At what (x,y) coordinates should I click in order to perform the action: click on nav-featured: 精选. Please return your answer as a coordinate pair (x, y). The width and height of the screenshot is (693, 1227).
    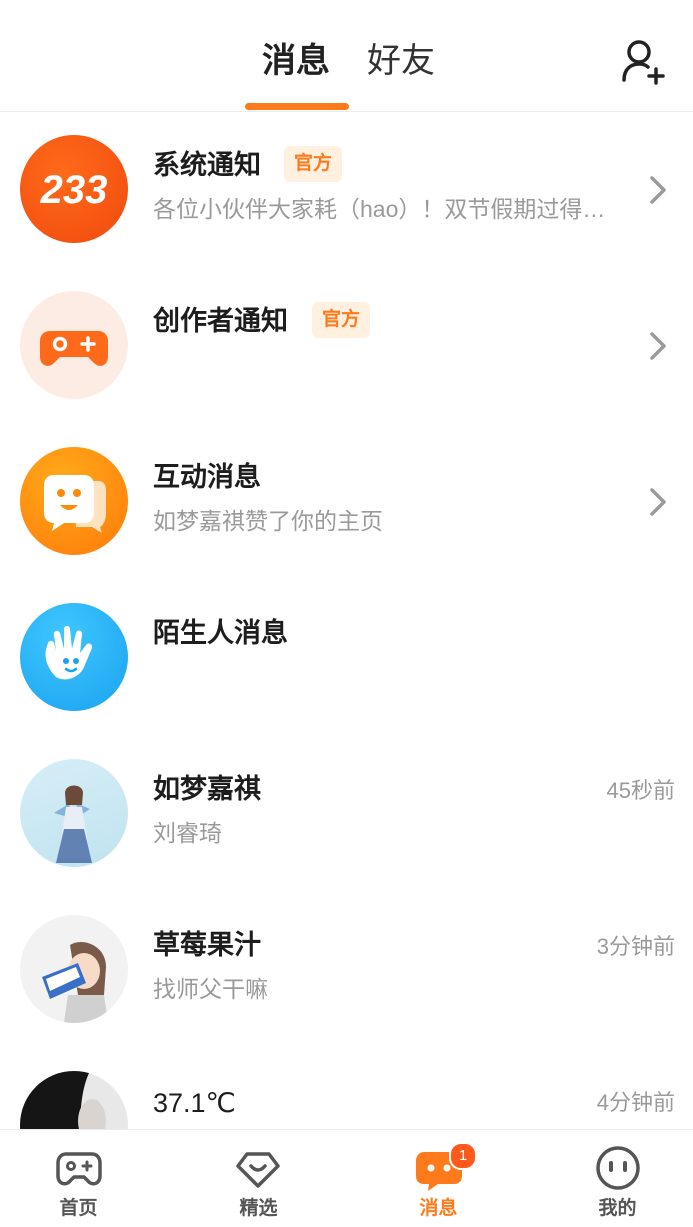
    Looking at the image, I should click on (259, 1178).